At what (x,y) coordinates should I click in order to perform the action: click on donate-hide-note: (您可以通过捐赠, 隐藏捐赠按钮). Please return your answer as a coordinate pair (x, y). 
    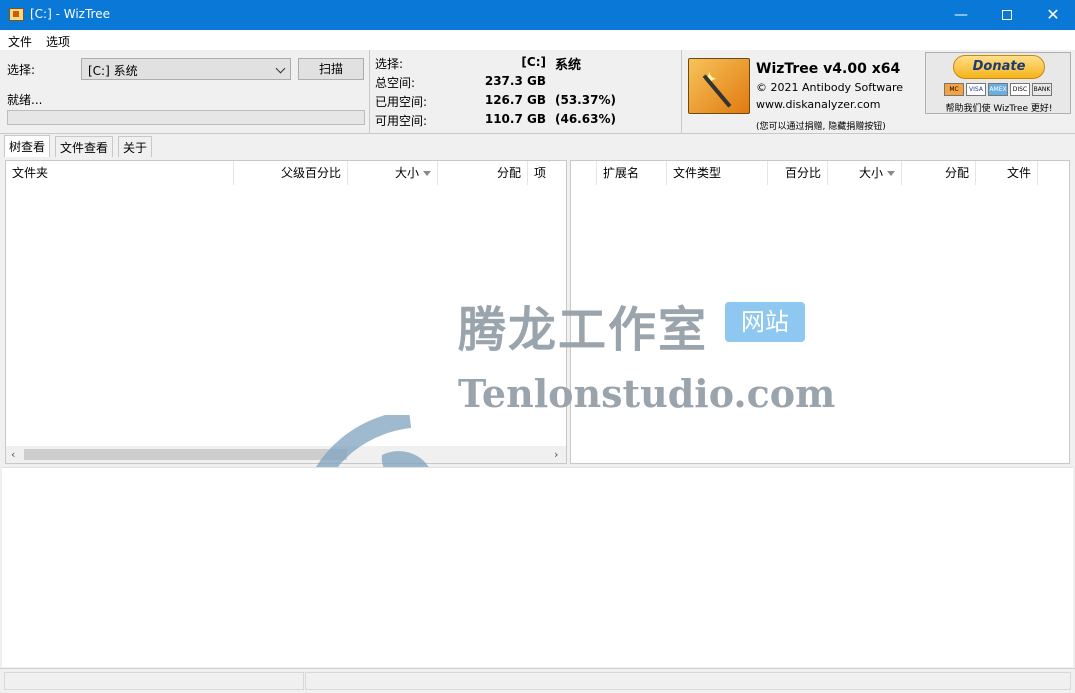
    Looking at the image, I should click on (821, 127).